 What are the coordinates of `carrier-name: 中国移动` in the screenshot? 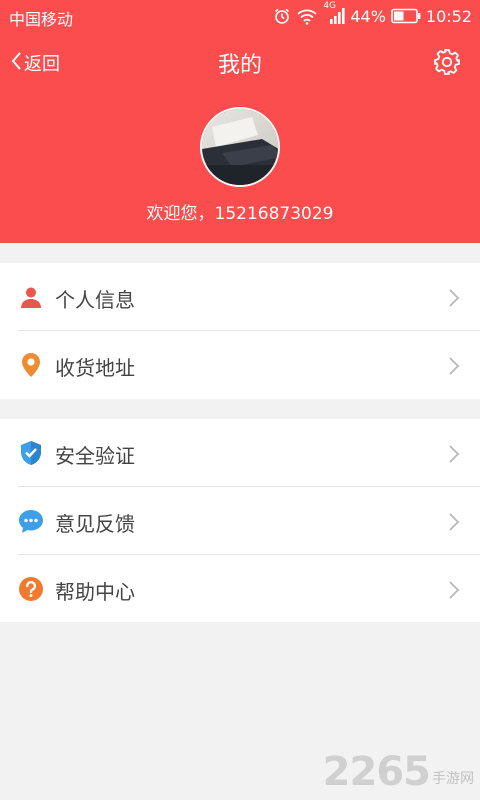 It's located at (41, 19).